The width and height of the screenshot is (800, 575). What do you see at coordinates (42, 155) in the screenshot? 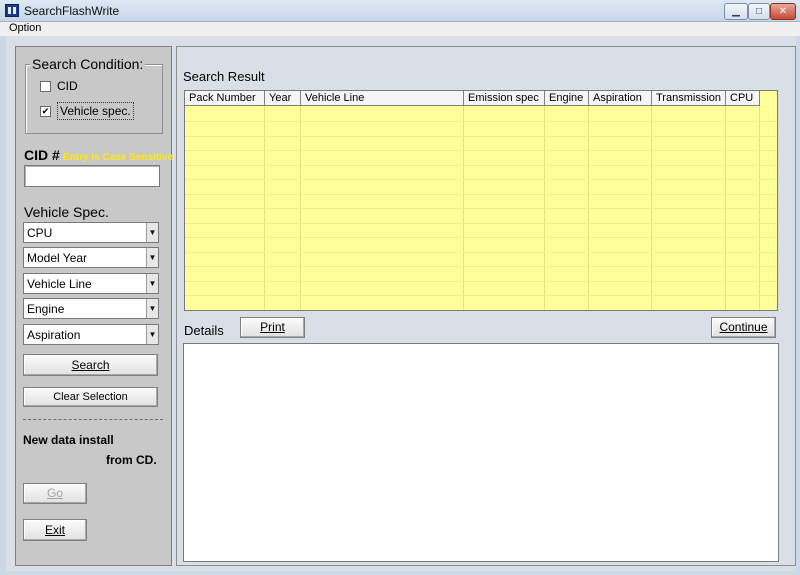
I see `cid-label: CID #` at bounding box center [42, 155].